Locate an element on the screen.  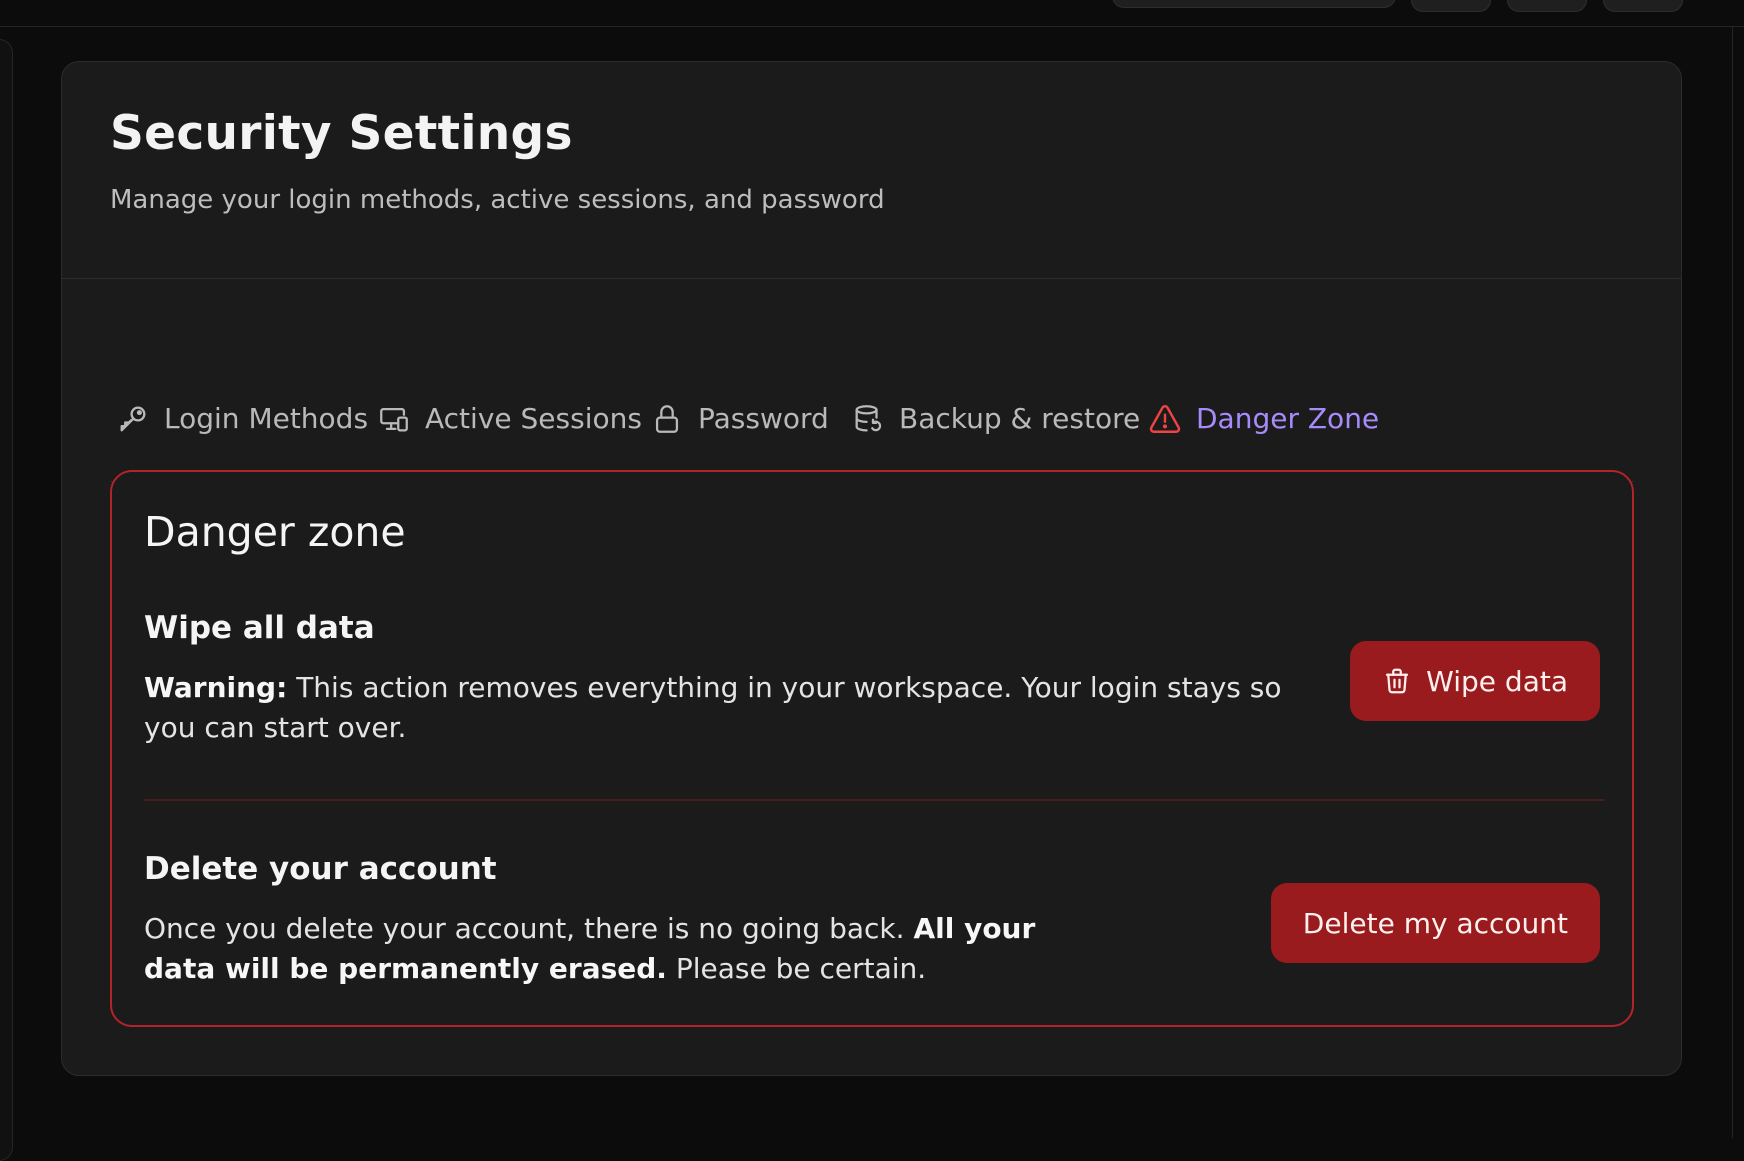
wipe-data-title: Wipe all data is located at coordinates (259, 628).